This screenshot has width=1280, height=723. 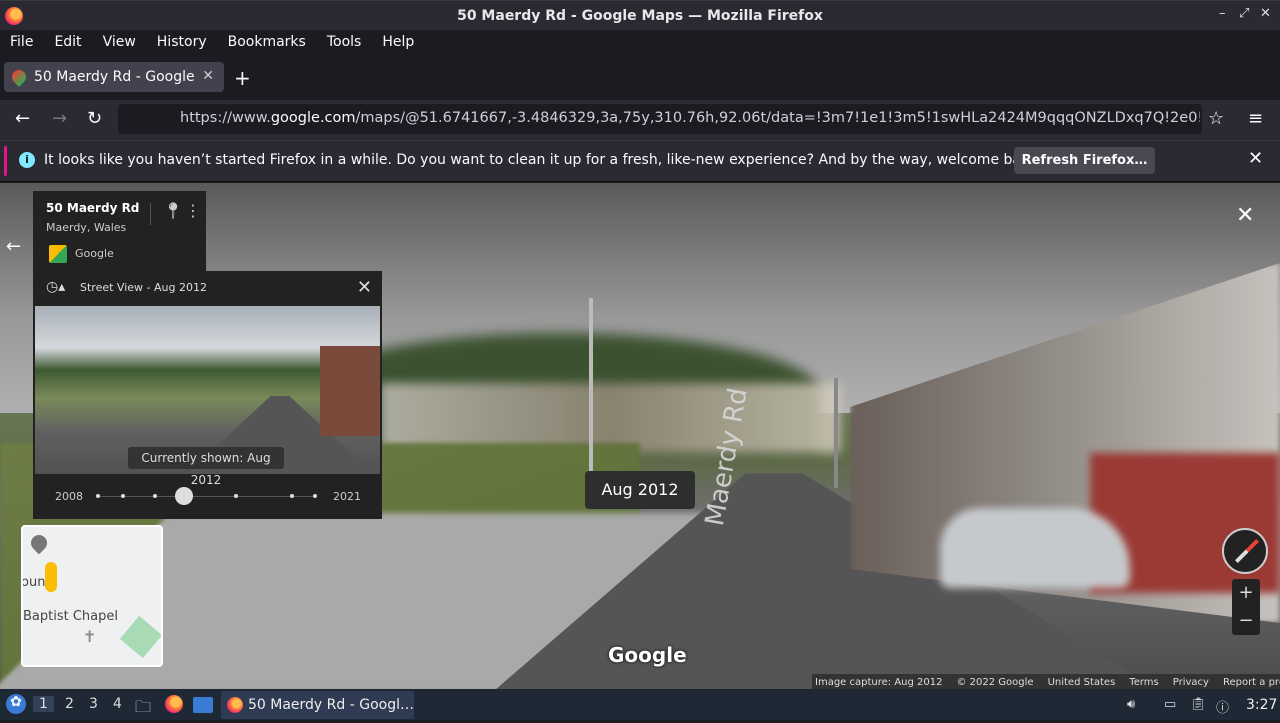 What do you see at coordinates (1245, 215) in the screenshot?
I see `street-view-close-icon: ✕` at bounding box center [1245, 215].